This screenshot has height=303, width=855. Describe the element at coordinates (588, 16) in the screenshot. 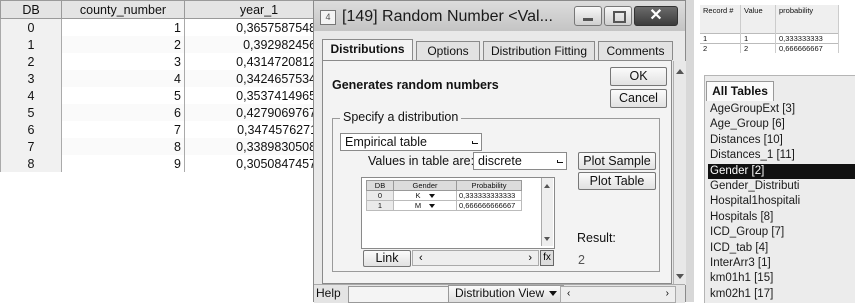

I see `minimize-button` at that location.